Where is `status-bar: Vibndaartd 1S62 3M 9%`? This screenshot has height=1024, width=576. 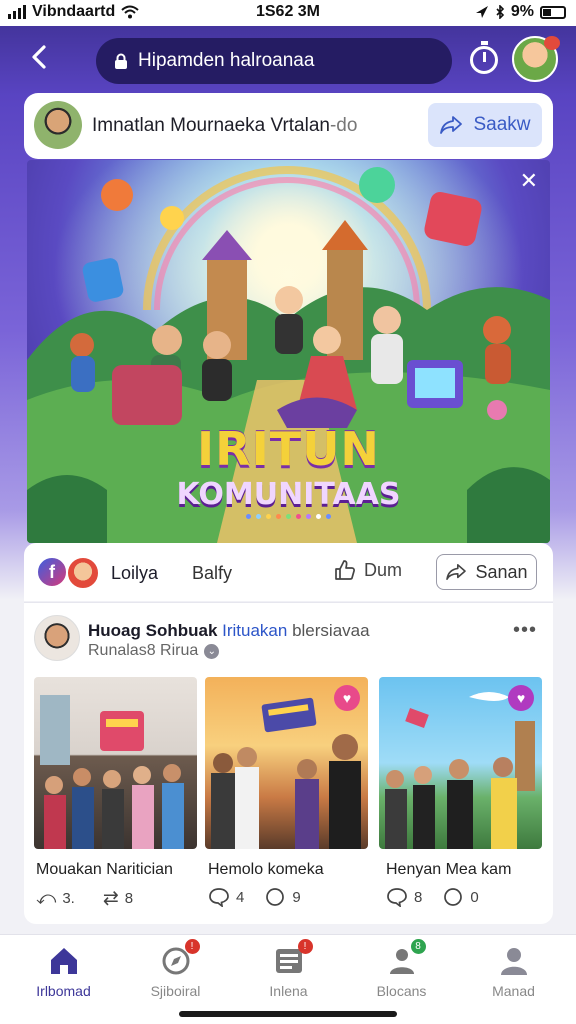 status-bar: Vibndaartd 1S62 3M 9% is located at coordinates (288, 13).